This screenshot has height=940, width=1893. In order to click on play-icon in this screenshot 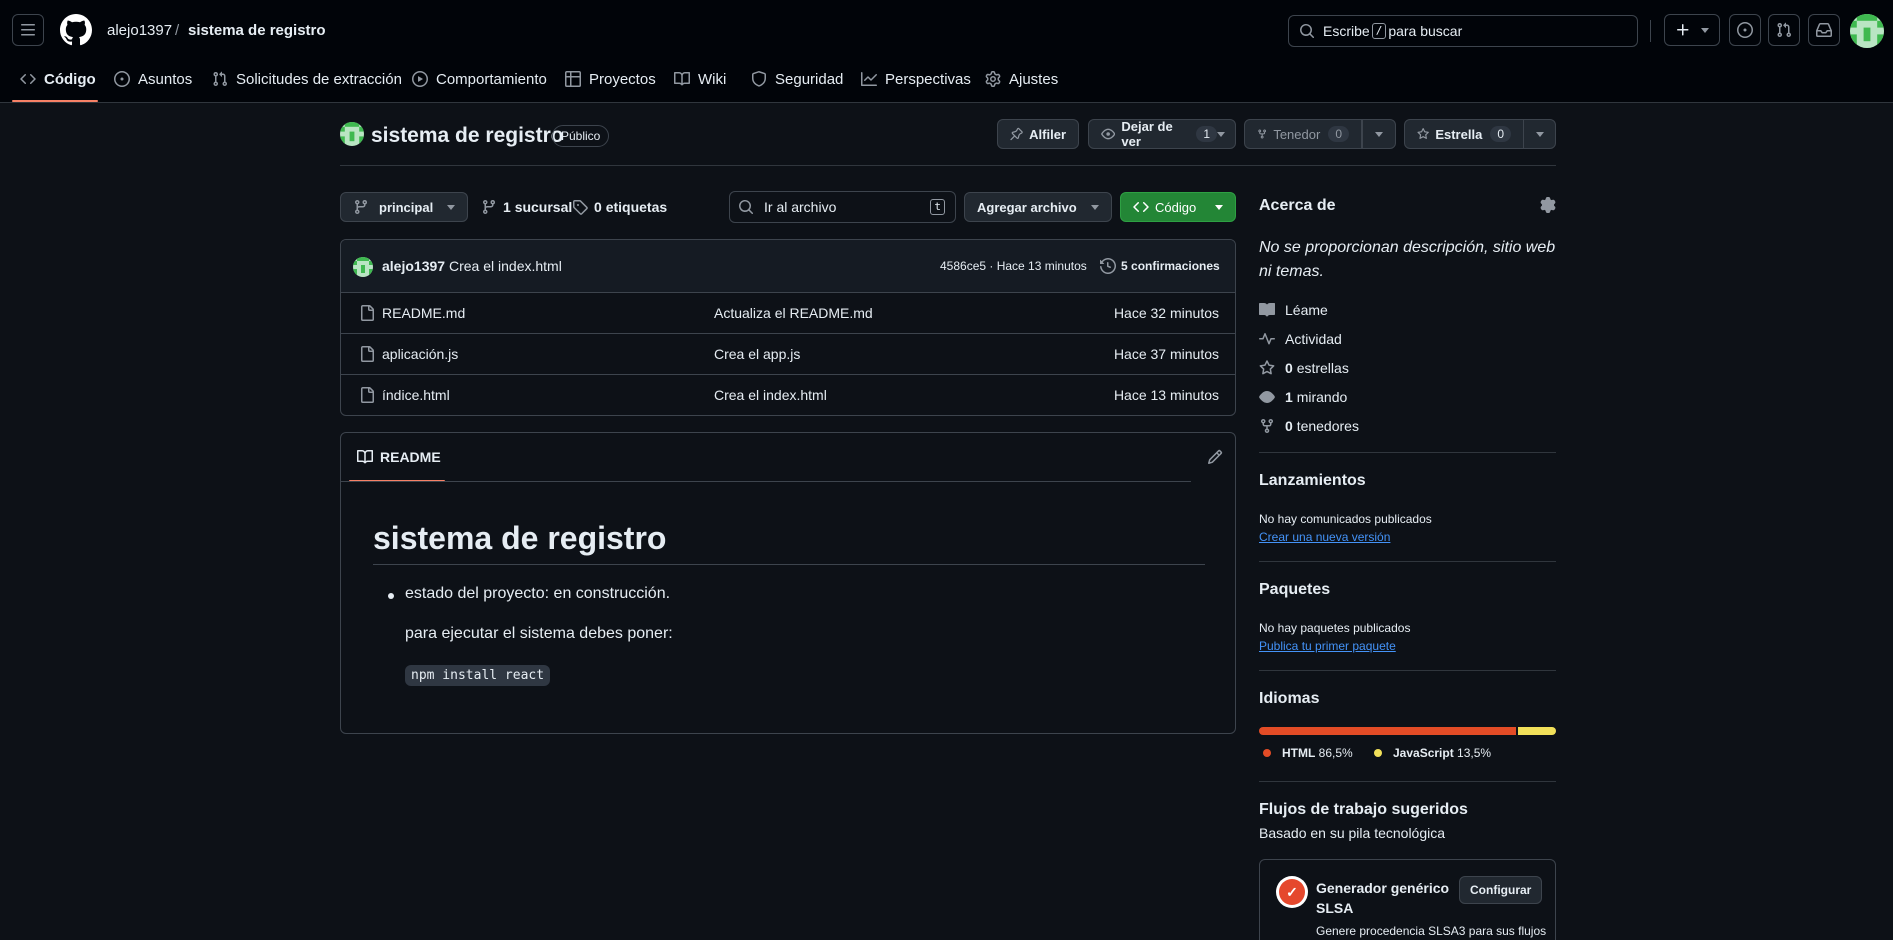, I will do `click(420, 79)`.